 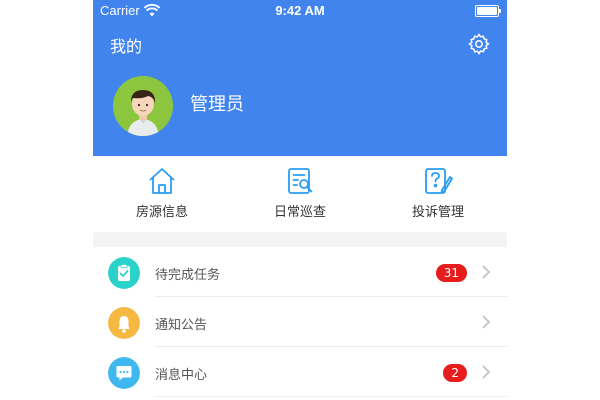 What do you see at coordinates (162, 181) in the screenshot?
I see `house-icon` at bounding box center [162, 181].